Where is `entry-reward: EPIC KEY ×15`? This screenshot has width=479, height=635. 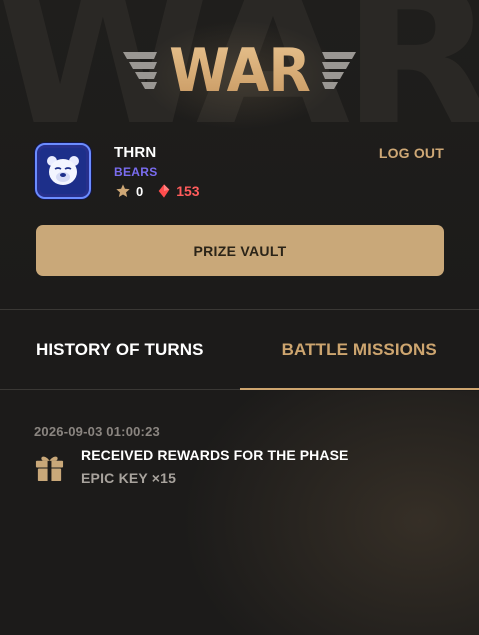 entry-reward: EPIC KEY ×15 is located at coordinates (129, 478).